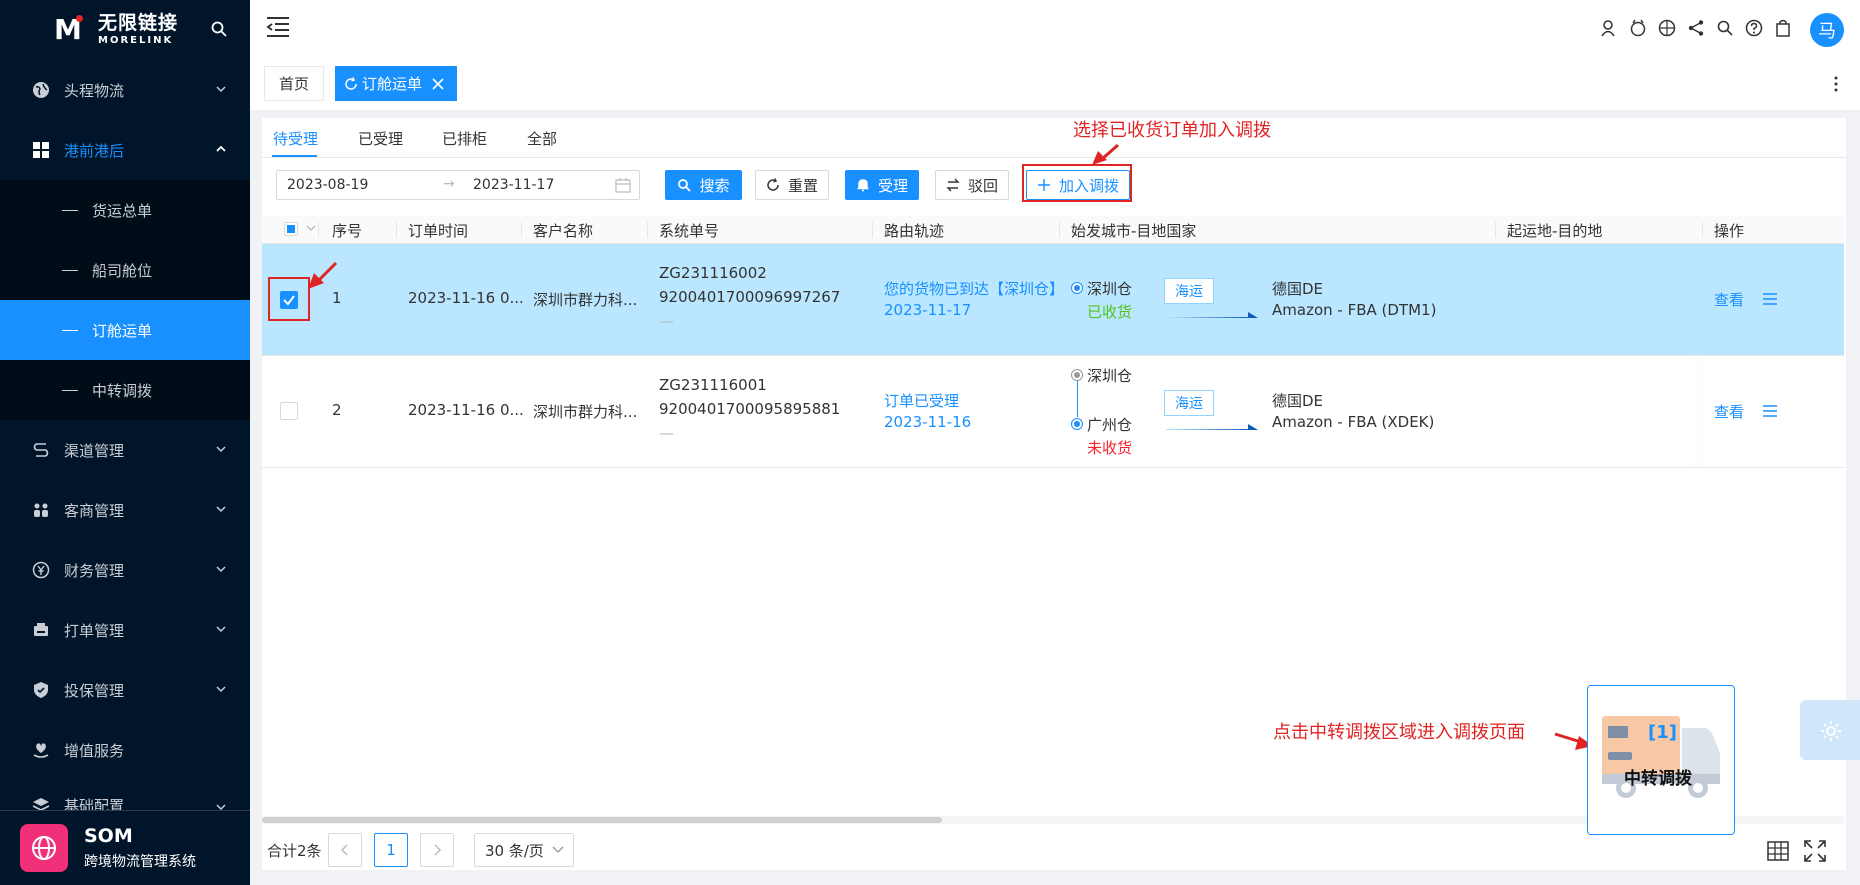 The height and width of the screenshot is (885, 1860). I want to click on sidebar-item-insurance: 投保管理, so click(125, 690).